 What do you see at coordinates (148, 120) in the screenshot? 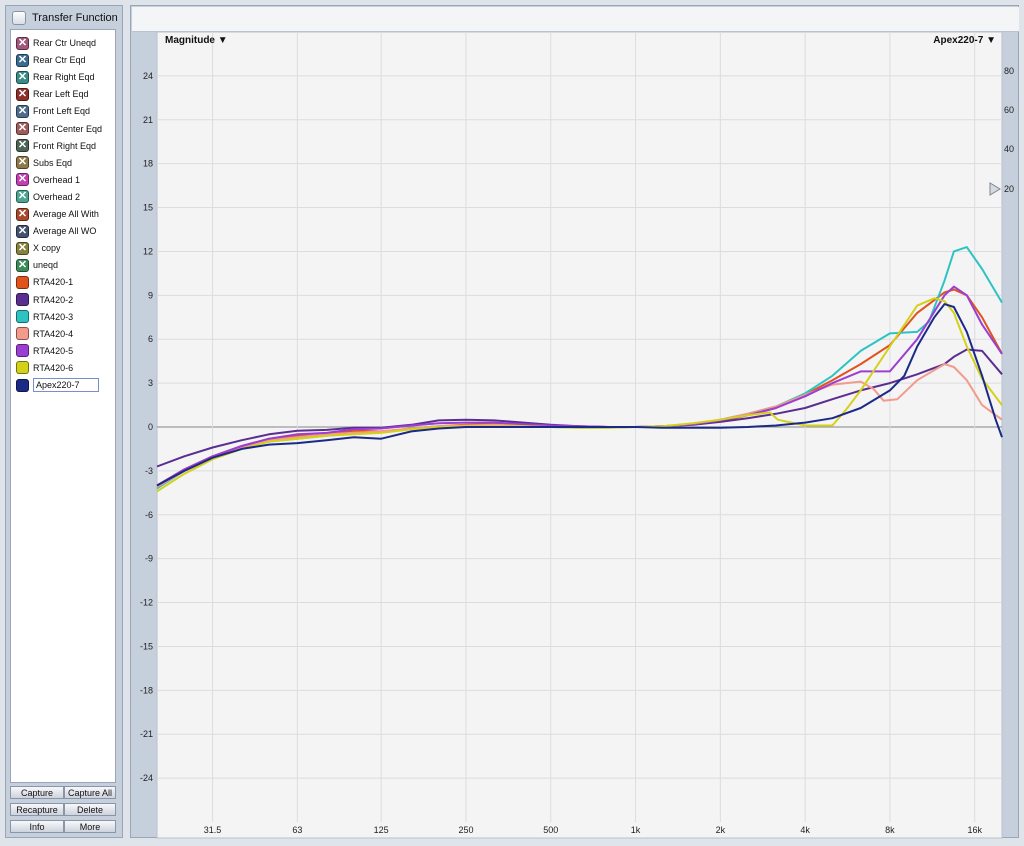
I see `y-tick-label: 21` at bounding box center [148, 120].